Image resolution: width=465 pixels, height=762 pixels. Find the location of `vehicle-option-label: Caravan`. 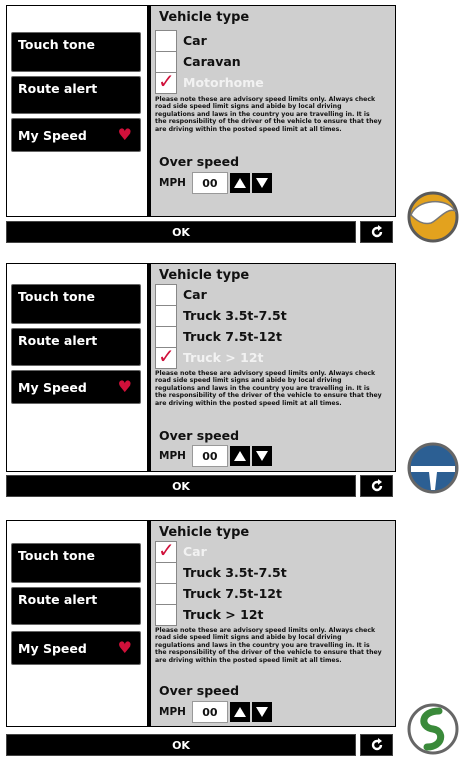

vehicle-option-label: Caravan is located at coordinates (212, 61).